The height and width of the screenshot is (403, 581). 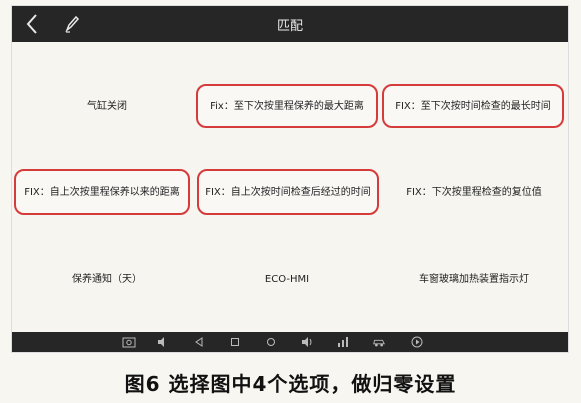 What do you see at coordinates (473, 106) in the screenshot?
I see `option-fix-max-time-next-time-inspection: FIX：至下次按时间检查的最长时间` at bounding box center [473, 106].